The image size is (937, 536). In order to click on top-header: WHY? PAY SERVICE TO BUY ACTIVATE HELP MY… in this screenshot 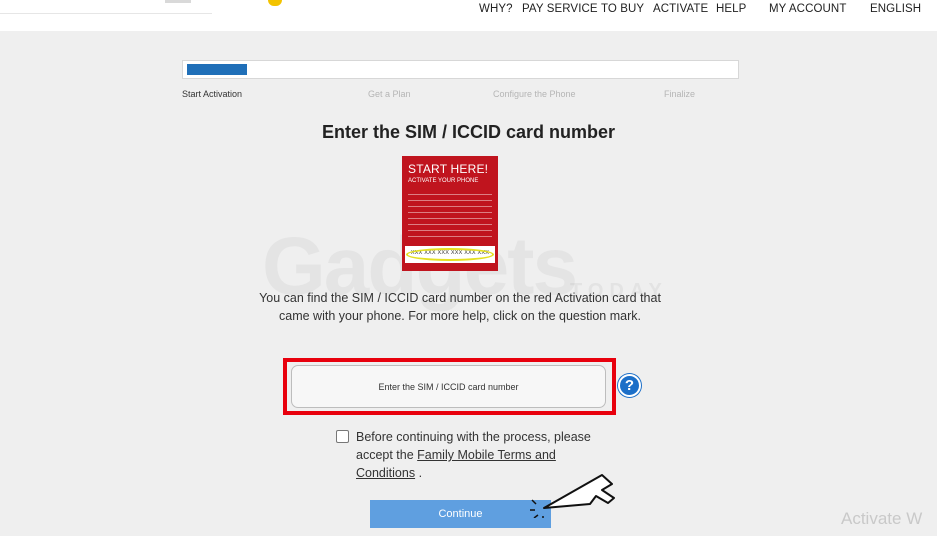, I will do `click(468, 15)`.